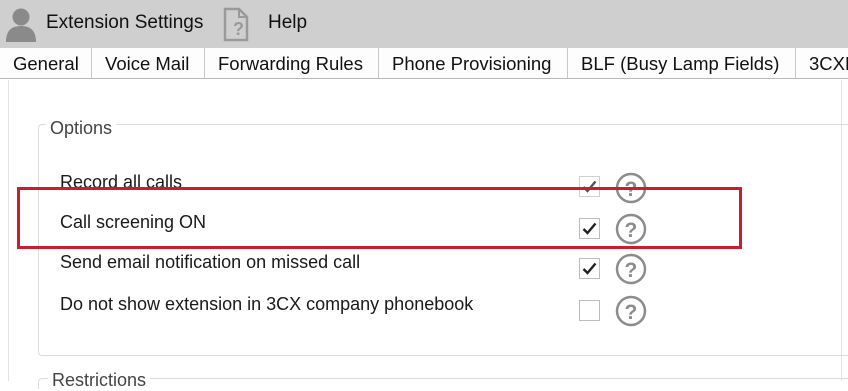  I want to click on highlight-box, so click(379, 218).